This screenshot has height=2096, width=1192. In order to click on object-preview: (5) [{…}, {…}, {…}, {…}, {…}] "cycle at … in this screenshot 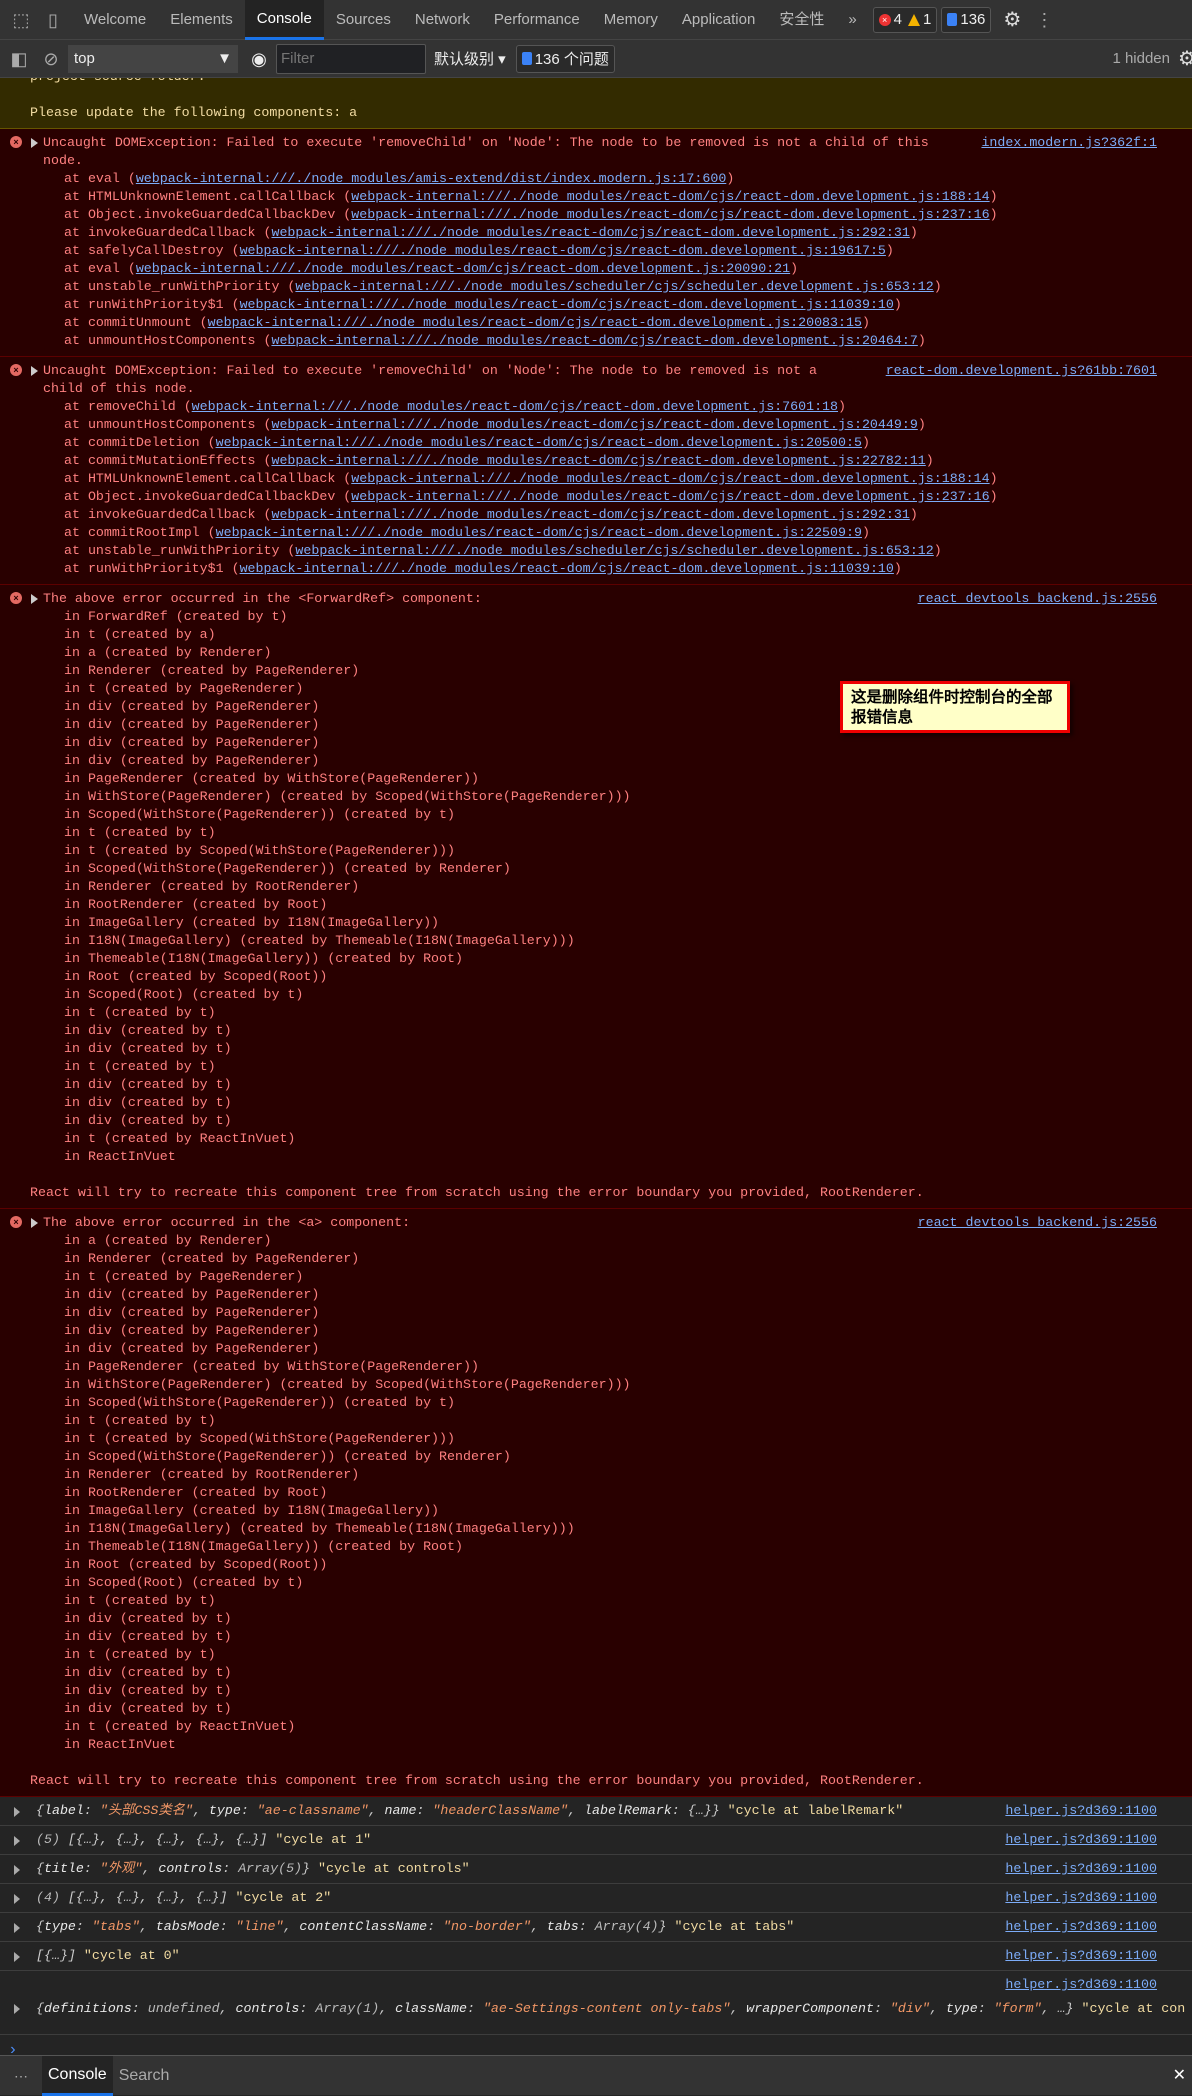, I will do `click(534, 1840)`.